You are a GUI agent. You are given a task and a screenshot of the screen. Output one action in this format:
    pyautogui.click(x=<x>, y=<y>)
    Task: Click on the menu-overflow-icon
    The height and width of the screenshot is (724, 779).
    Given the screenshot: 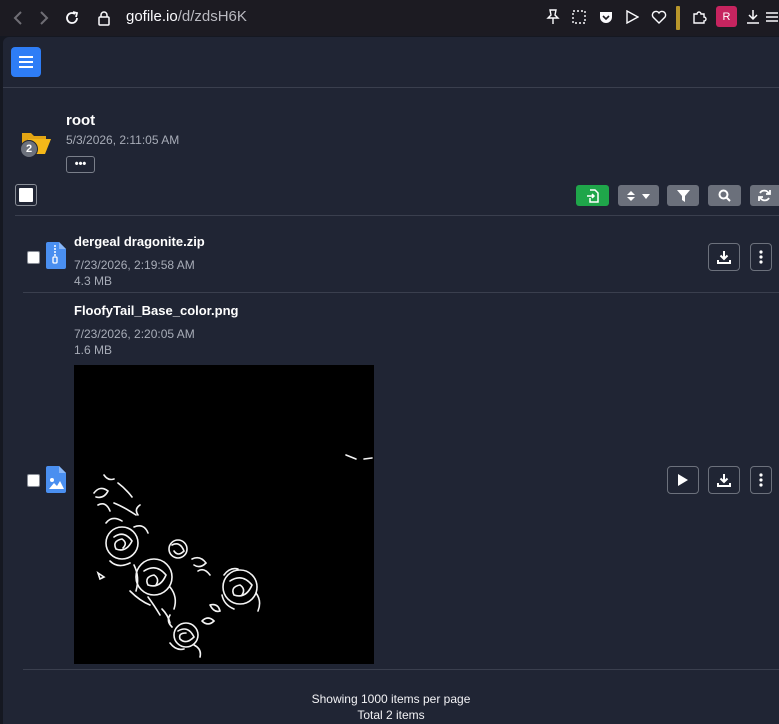 What is the action you would take?
    pyautogui.click(x=771, y=17)
    